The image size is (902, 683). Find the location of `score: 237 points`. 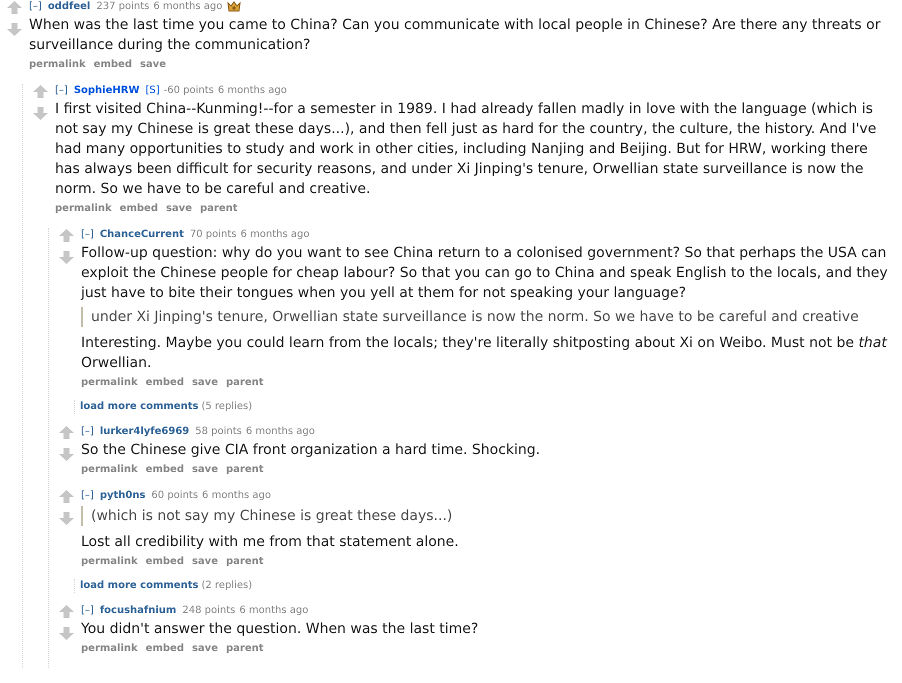

score: 237 points is located at coordinates (123, 6).